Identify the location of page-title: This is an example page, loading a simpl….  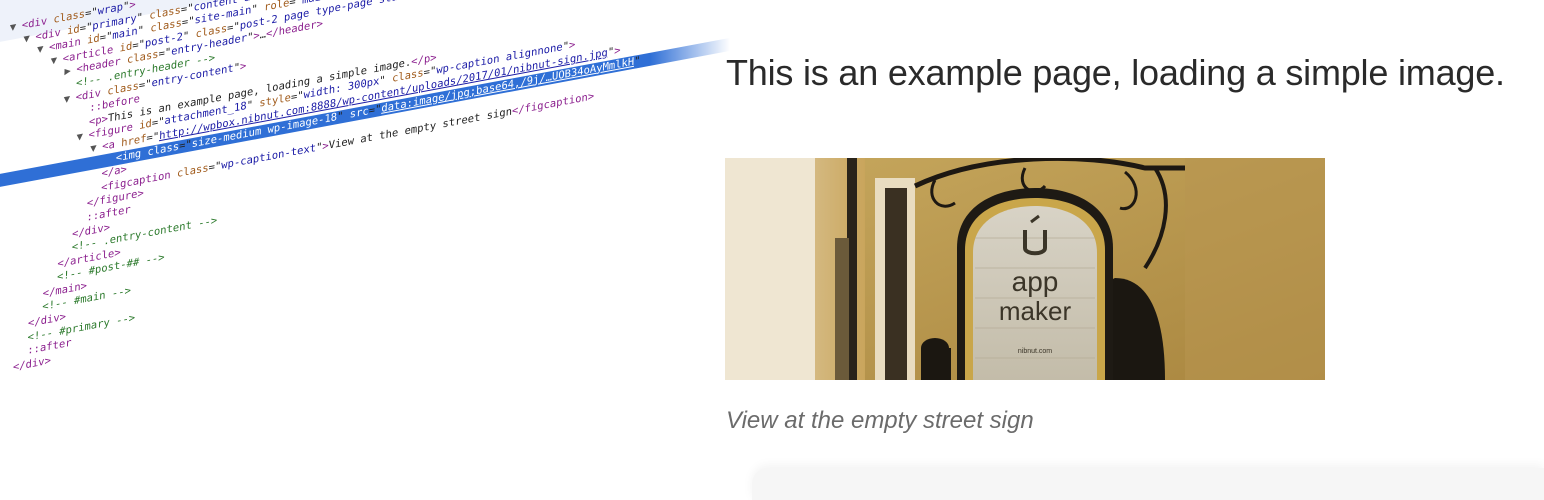
(1115, 72).